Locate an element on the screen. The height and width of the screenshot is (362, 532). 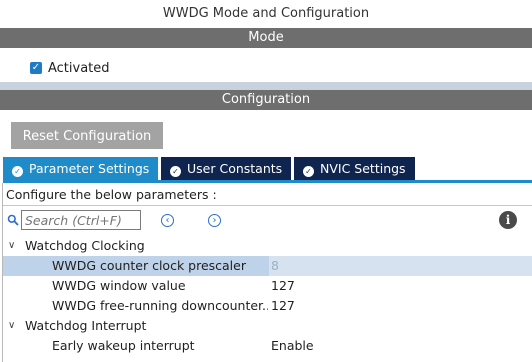
param-row-early-wakeup: Early wakeup interrupt Enable is located at coordinates (267, 346).